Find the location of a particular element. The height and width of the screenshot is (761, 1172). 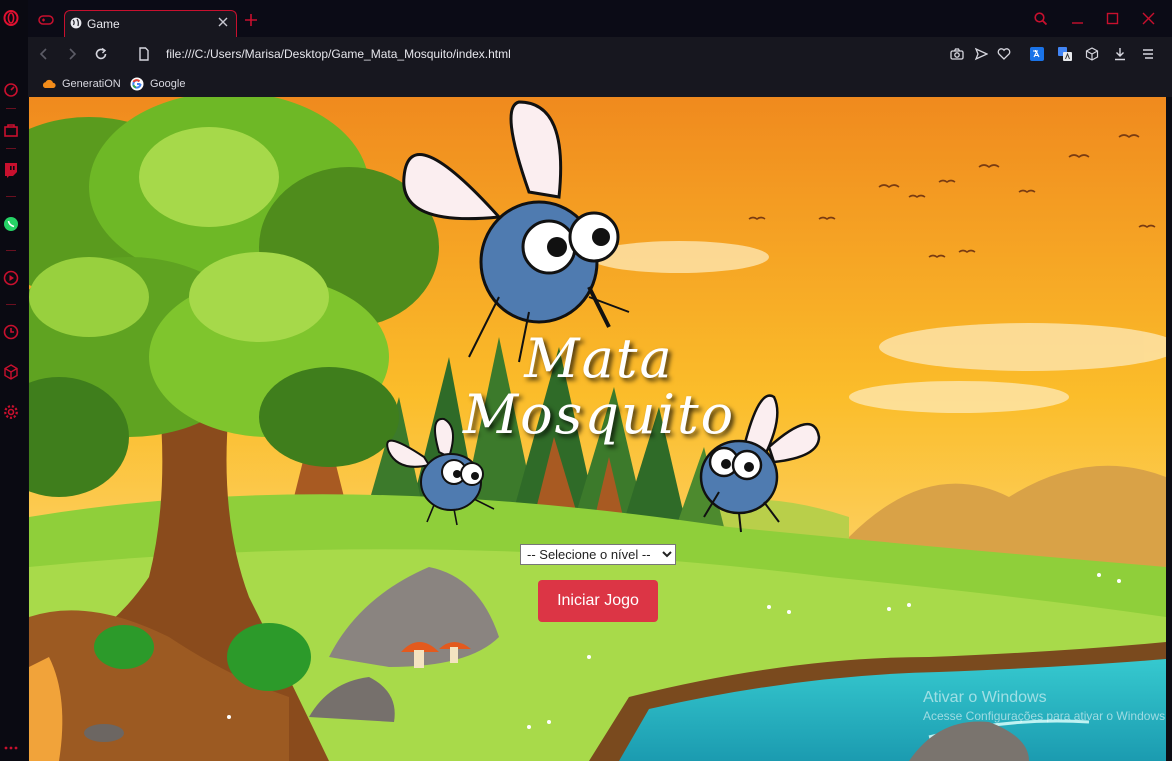

gamepad-icon is located at coordinates (46, 20).